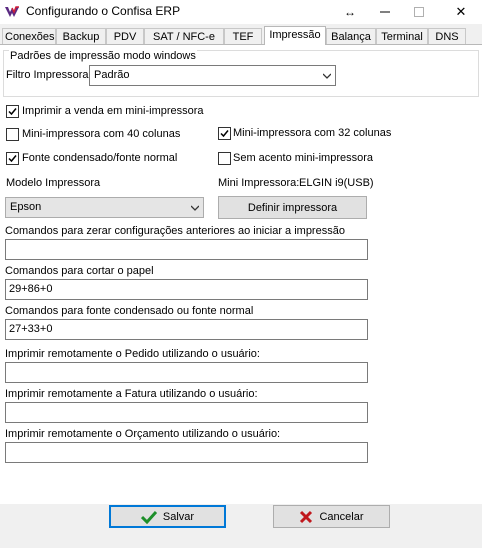 This screenshot has height=548, width=482. I want to click on minimize-icon, so click(385, 12).